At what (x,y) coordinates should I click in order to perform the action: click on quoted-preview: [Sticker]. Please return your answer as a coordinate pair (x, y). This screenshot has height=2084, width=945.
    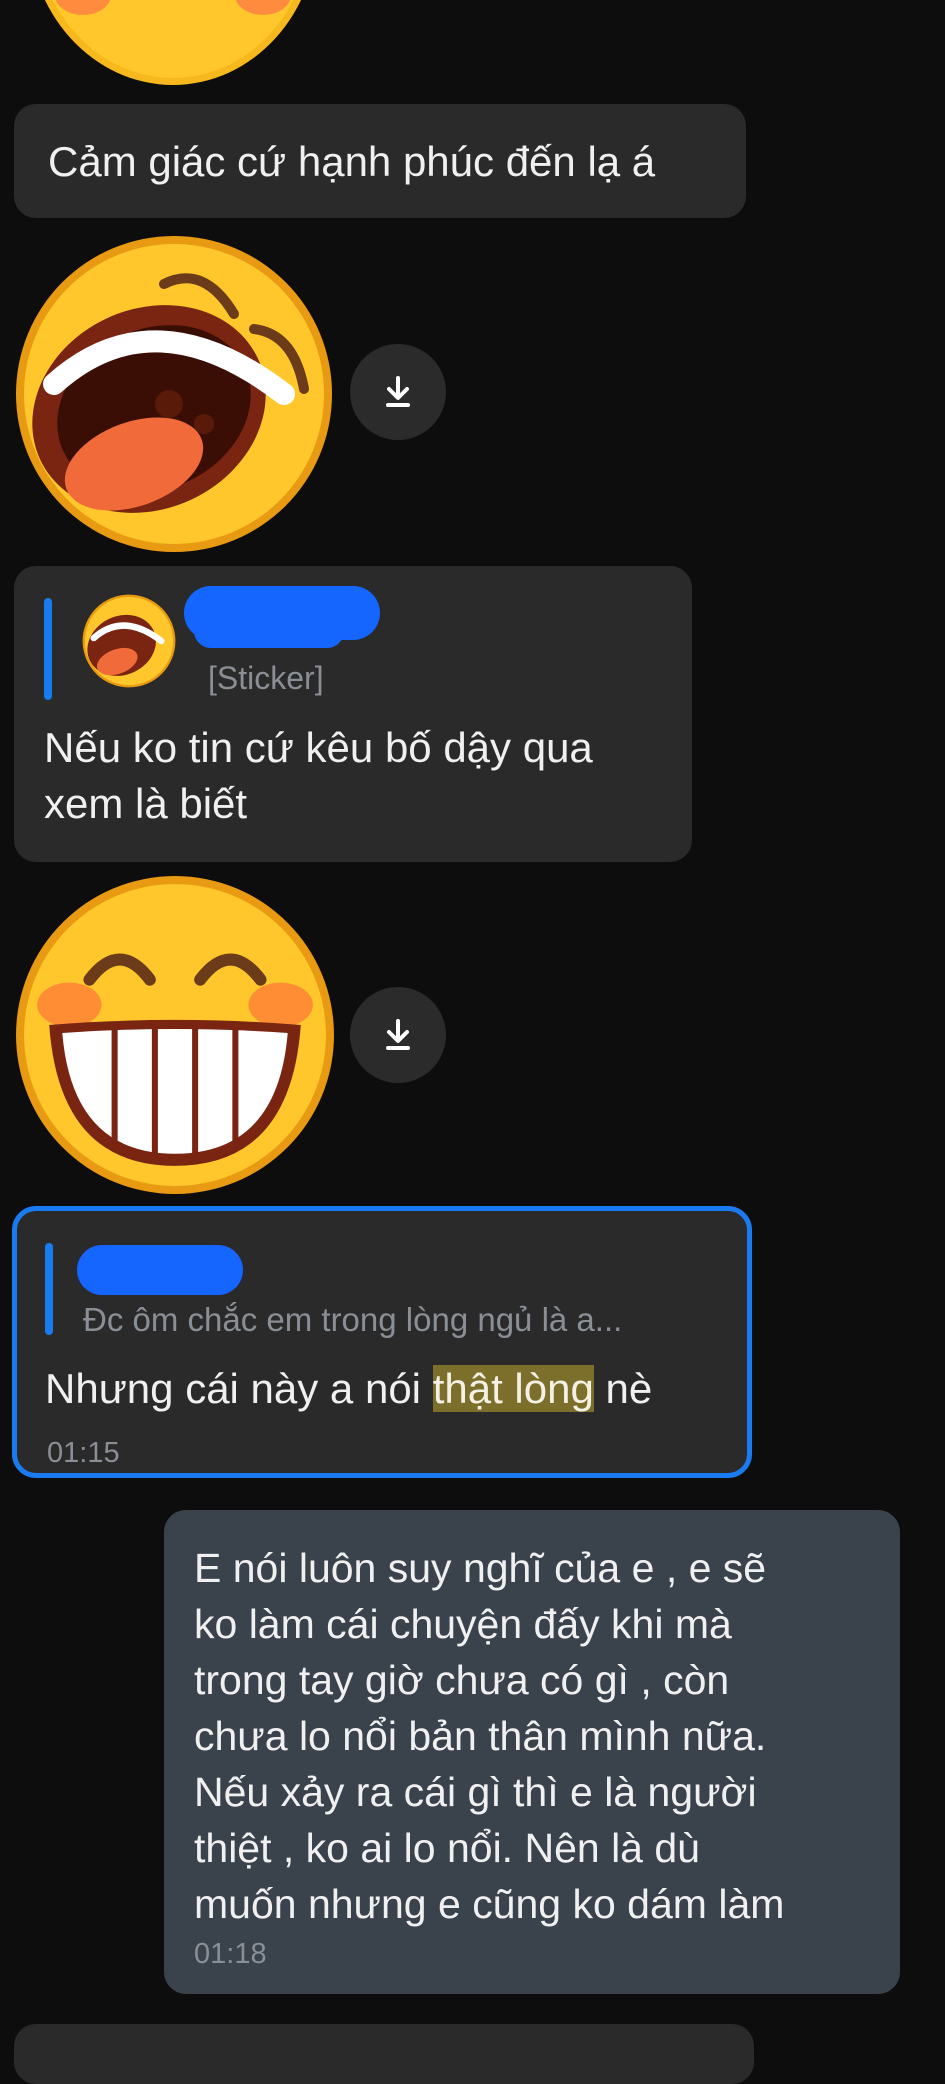
    Looking at the image, I should click on (266, 678).